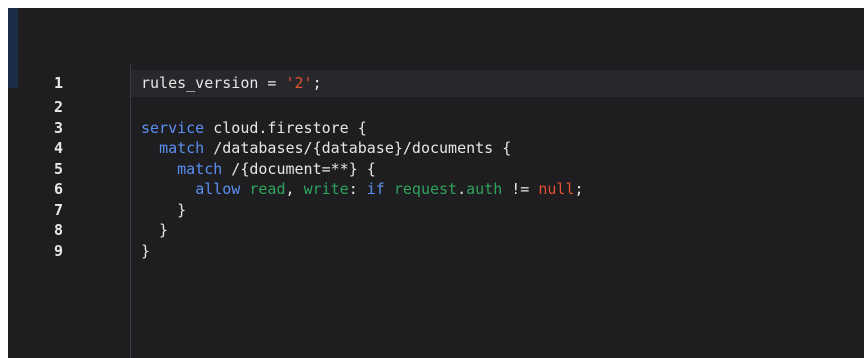 This screenshot has height=358, width=864. Describe the element at coordinates (59, 230) in the screenshot. I see `line-number: 8` at that location.